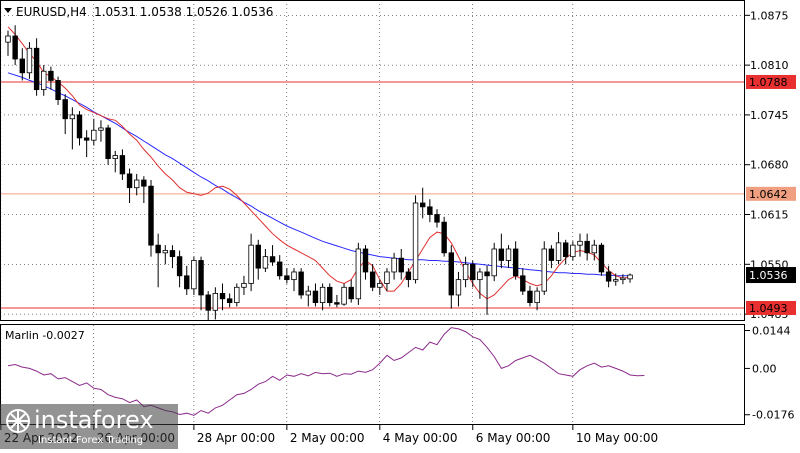  What do you see at coordinates (236, 438) in the screenshot?
I see `time-tick-label: 28 Apr 00:00` at bounding box center [236, 438].